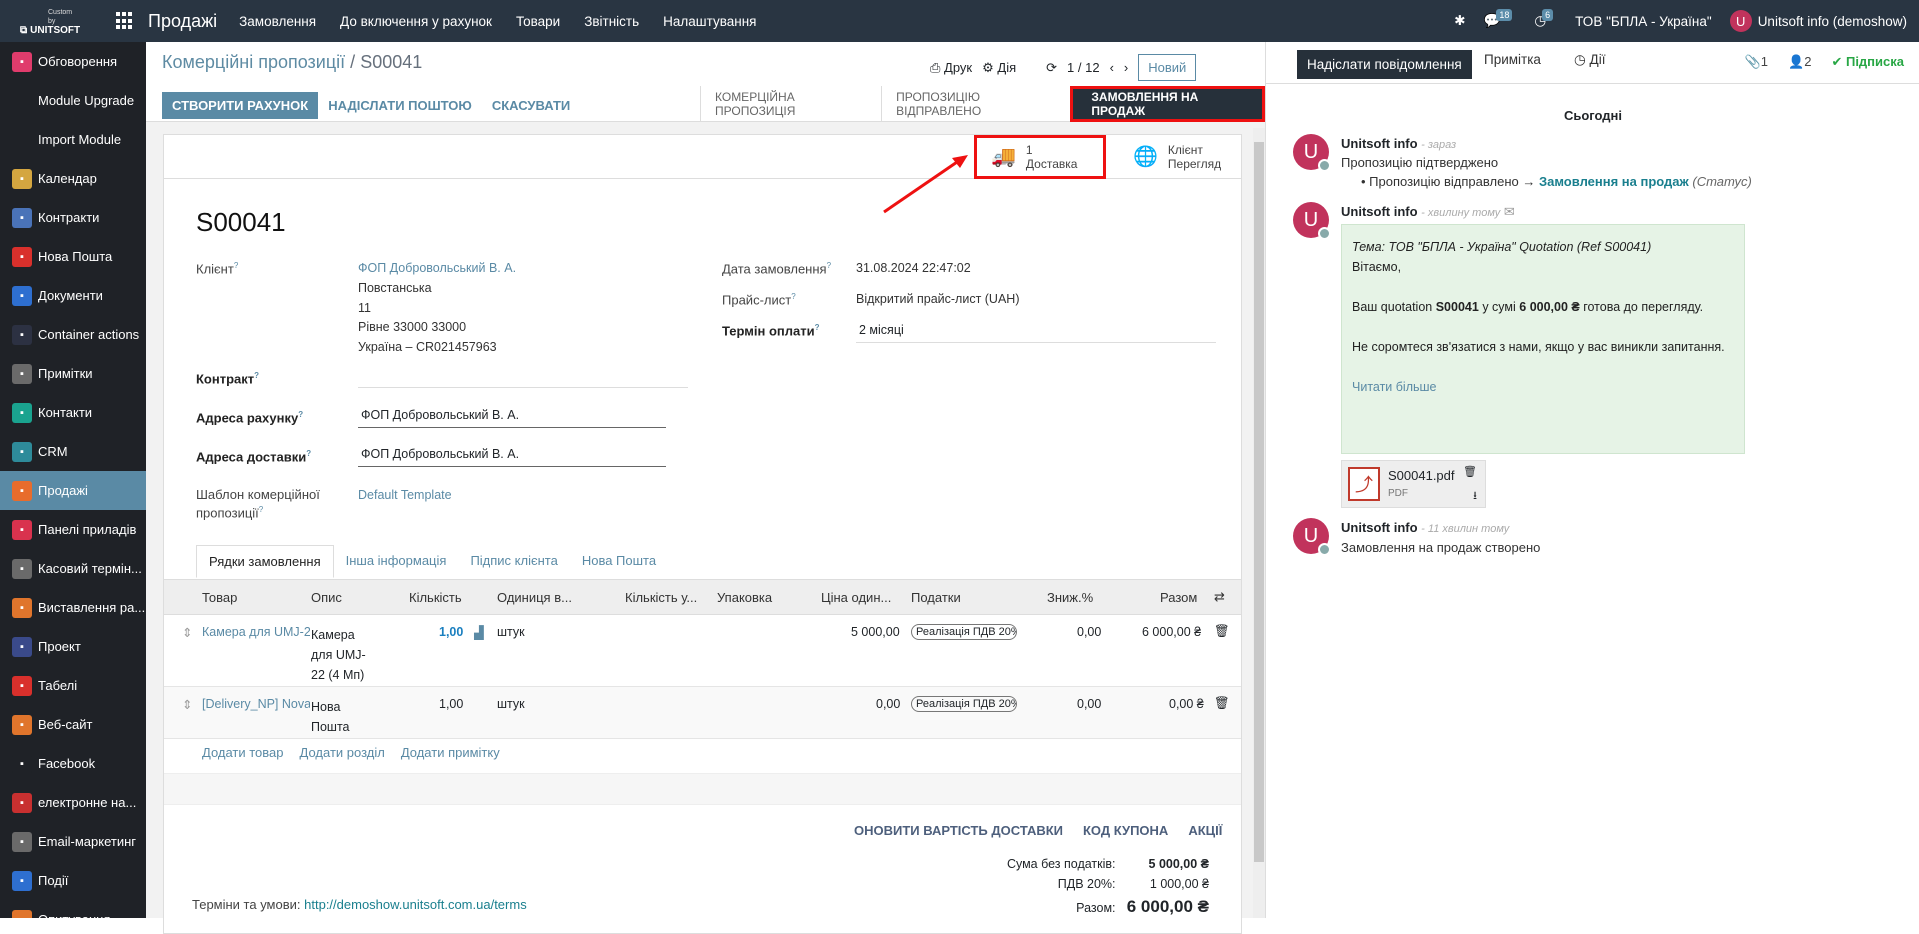  Describe the element at coordinates (73, 685) in the screenshot. I see `sidebar-item: ▪ Табелі` at that location.